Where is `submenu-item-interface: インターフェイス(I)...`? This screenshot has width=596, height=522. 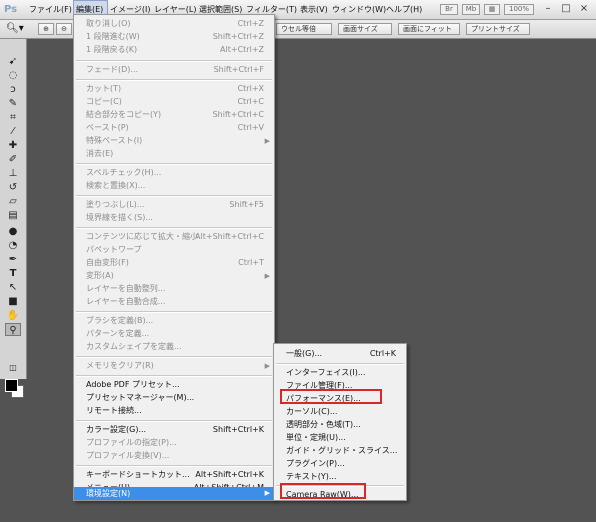
submenu-item-interface: インターフェイス(I)... is located at coordinates (340, 372).